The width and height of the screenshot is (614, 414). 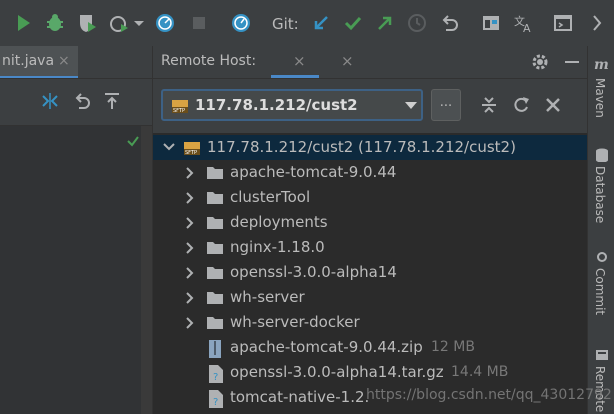 I want to click on upload-icon, so click(x=112, y=101).